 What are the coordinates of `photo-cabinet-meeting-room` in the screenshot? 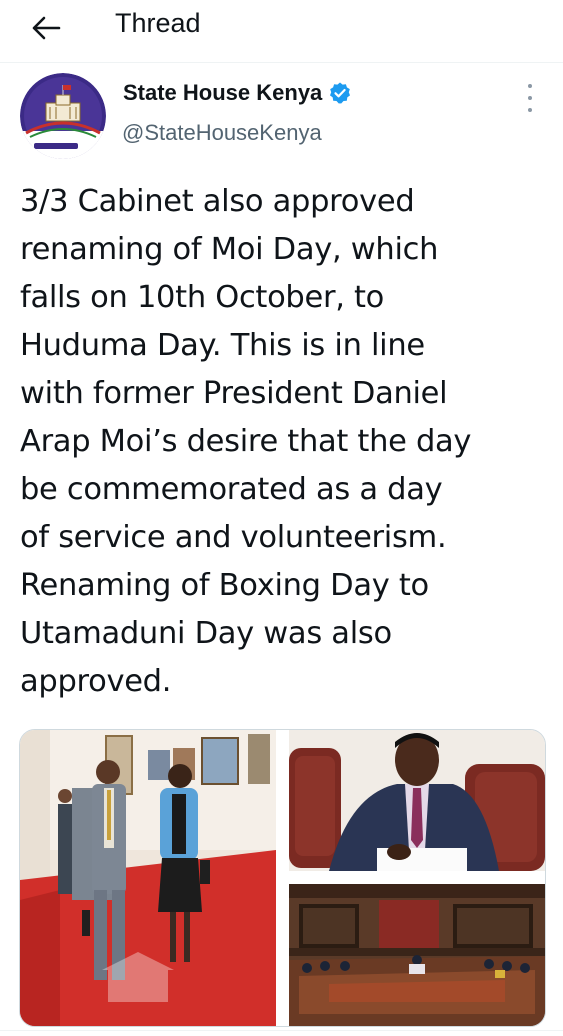 It's located at (417, 955).